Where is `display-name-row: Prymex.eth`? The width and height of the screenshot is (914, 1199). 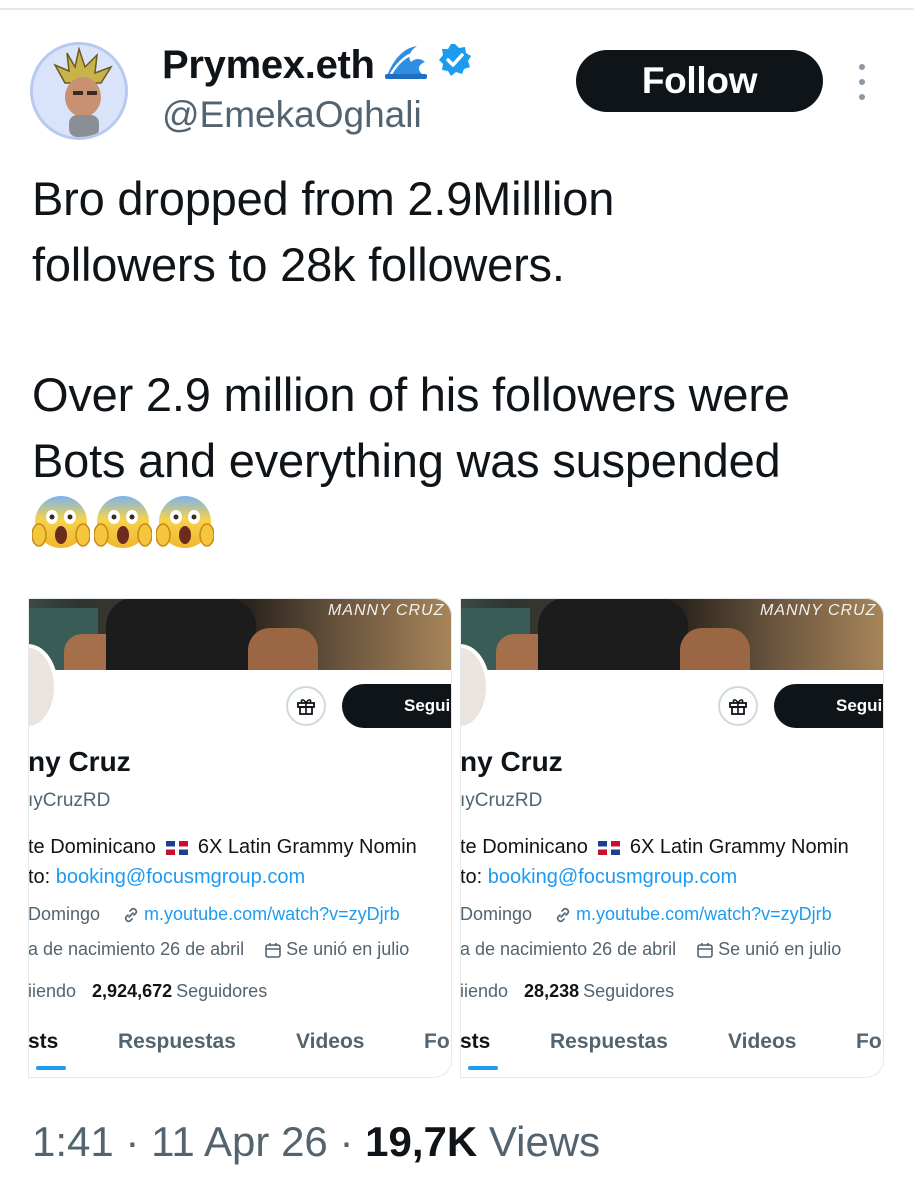
display-name-row: Prymex.eth is located at coordinates (317, 65).